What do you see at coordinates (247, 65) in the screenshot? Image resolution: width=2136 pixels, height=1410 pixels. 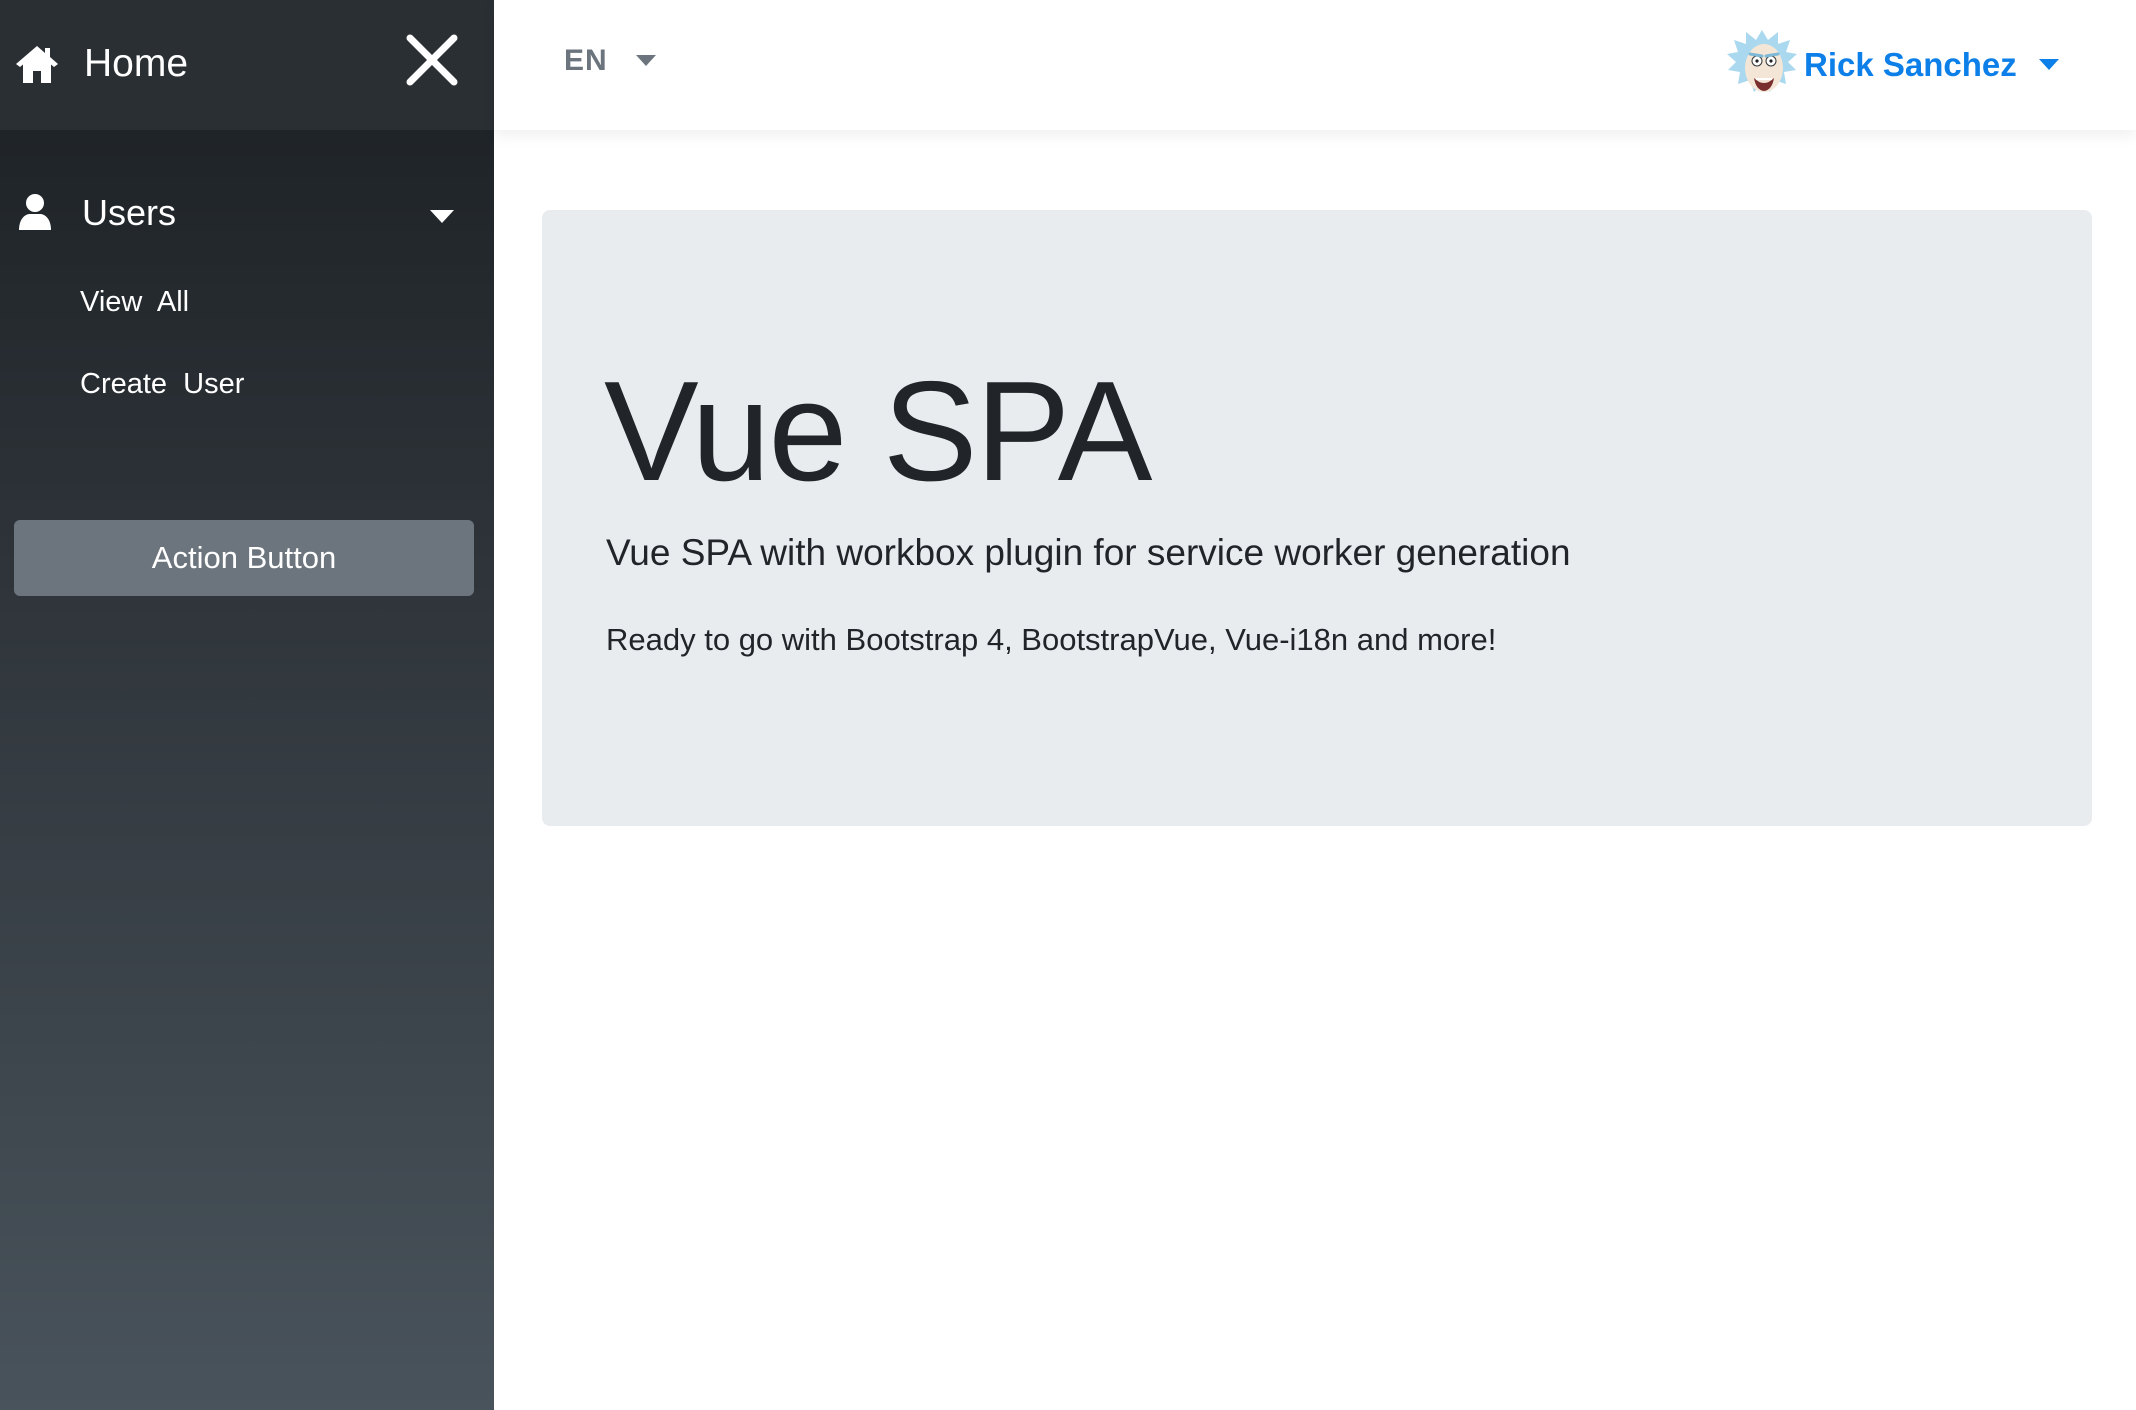 I see `sidebar-header: Home` at bounding box center [247, 65].